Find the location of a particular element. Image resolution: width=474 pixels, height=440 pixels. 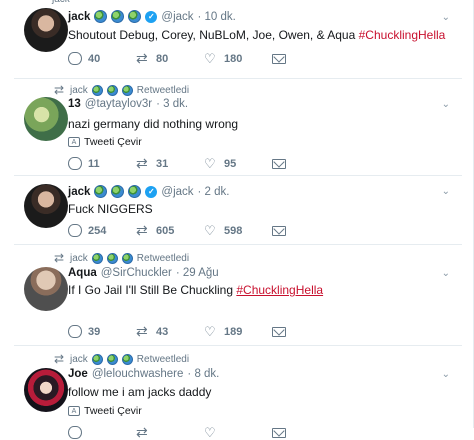

retweet-button: ⇄ 43 is located at coordinates (170, 331).